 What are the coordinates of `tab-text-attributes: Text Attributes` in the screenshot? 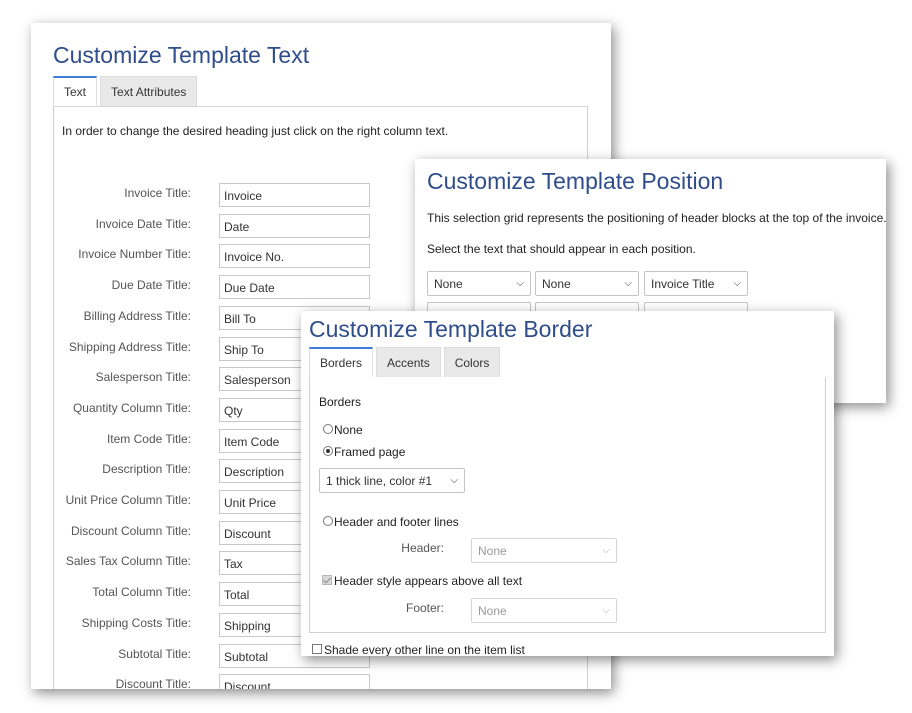 It's located at (149, 91).